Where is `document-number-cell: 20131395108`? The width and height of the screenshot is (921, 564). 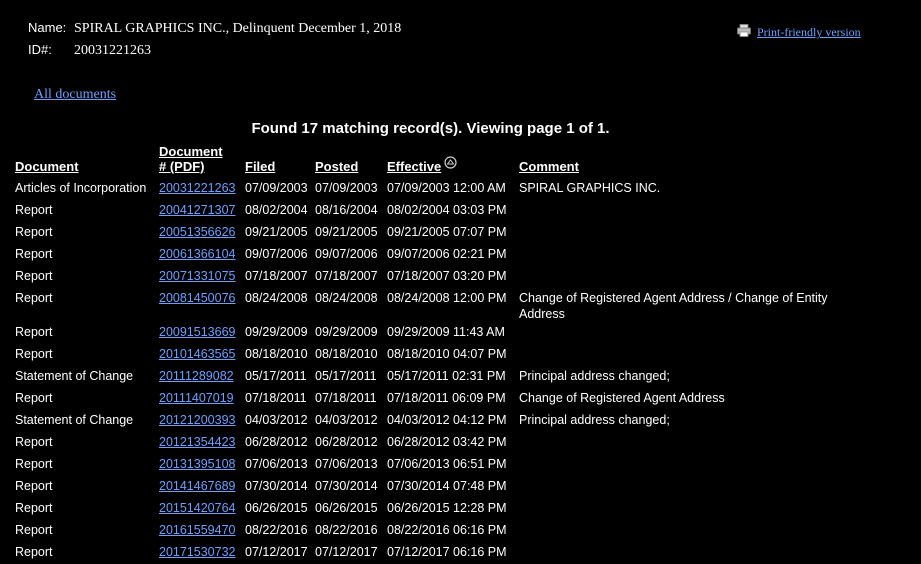 document-number-cell: 20131395108 is located at coordinates (199, 465).